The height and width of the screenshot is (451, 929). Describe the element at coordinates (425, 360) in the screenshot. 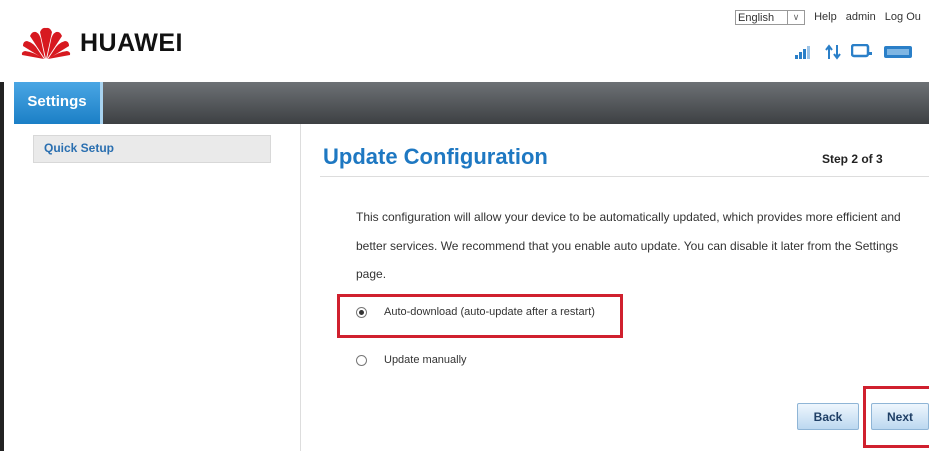

I see `option-update-manually-label: Update manually` at that location.